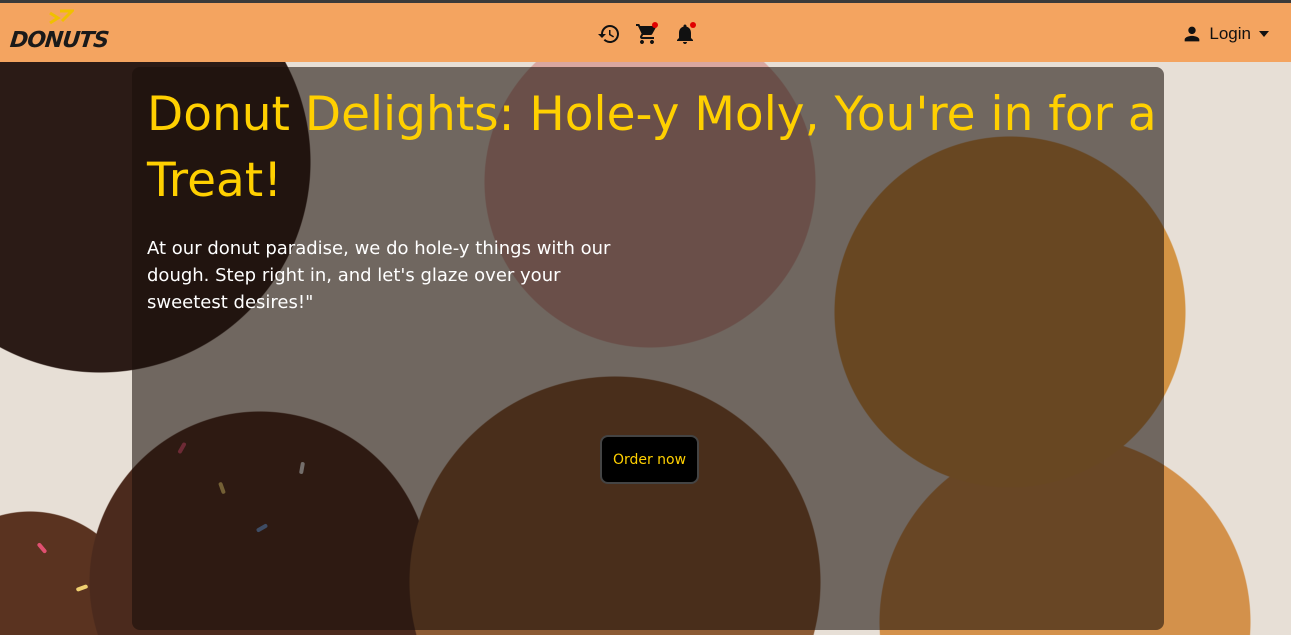 The image size is (1291, 635). I want to click on user-icon, so click(1192, 34).